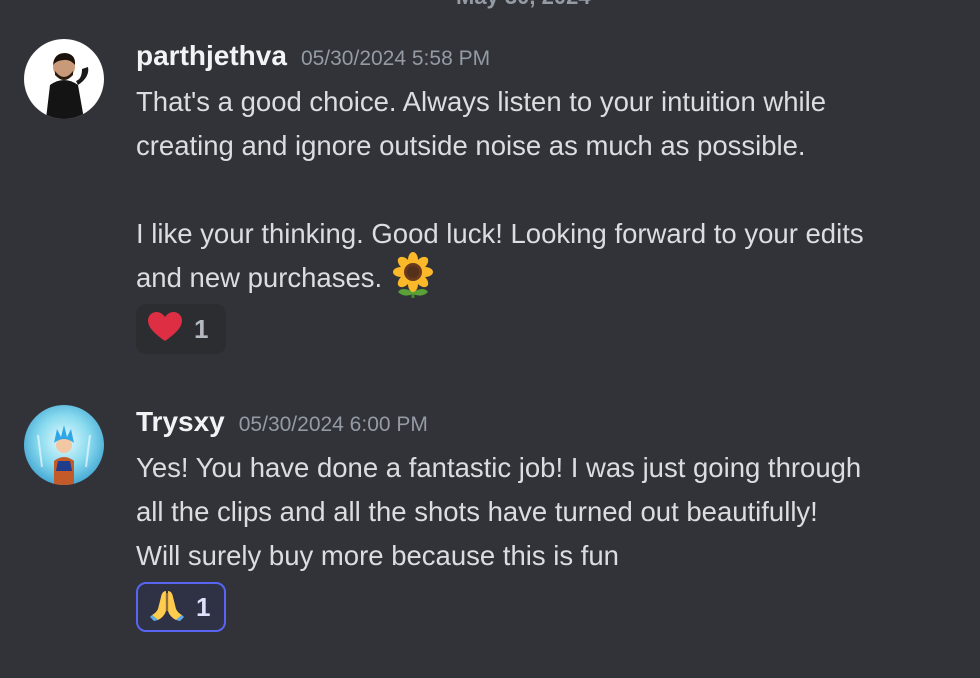 The height and width of the screenshot is (678, 980). I want to click on message-header: Trysxy 05/30/2024 6:00 PM, so click(282, 422).